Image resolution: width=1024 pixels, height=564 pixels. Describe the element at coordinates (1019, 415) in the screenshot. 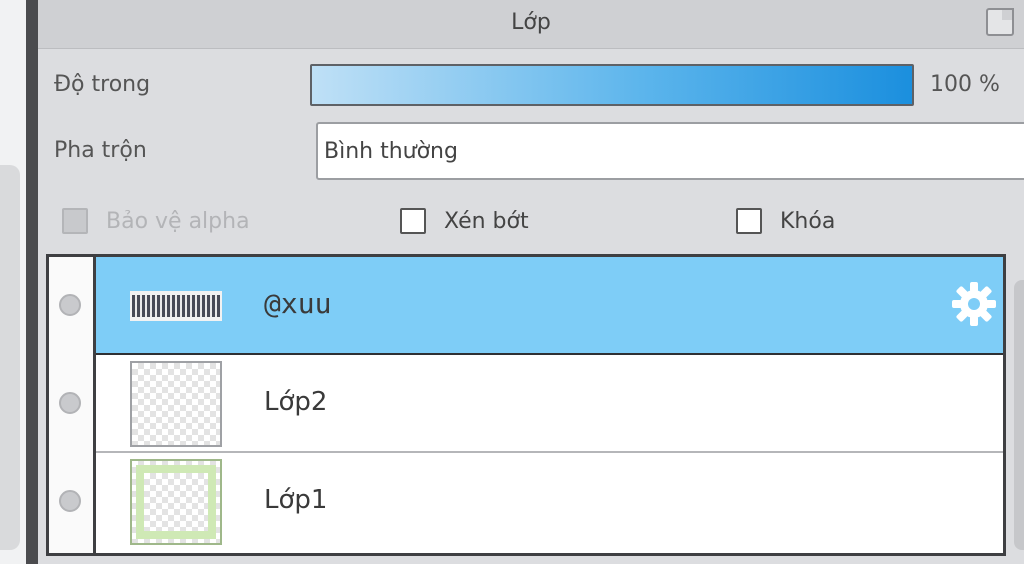

I see `scrollbar` at that location.